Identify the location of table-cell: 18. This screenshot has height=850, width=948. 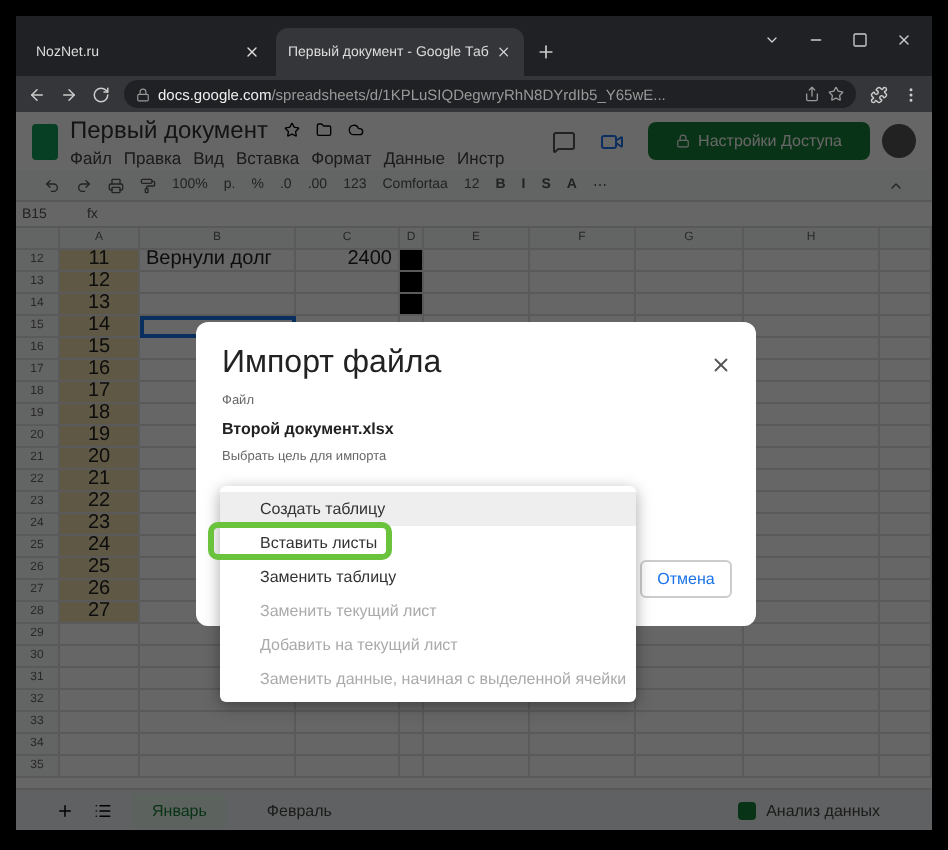
(100, 415).